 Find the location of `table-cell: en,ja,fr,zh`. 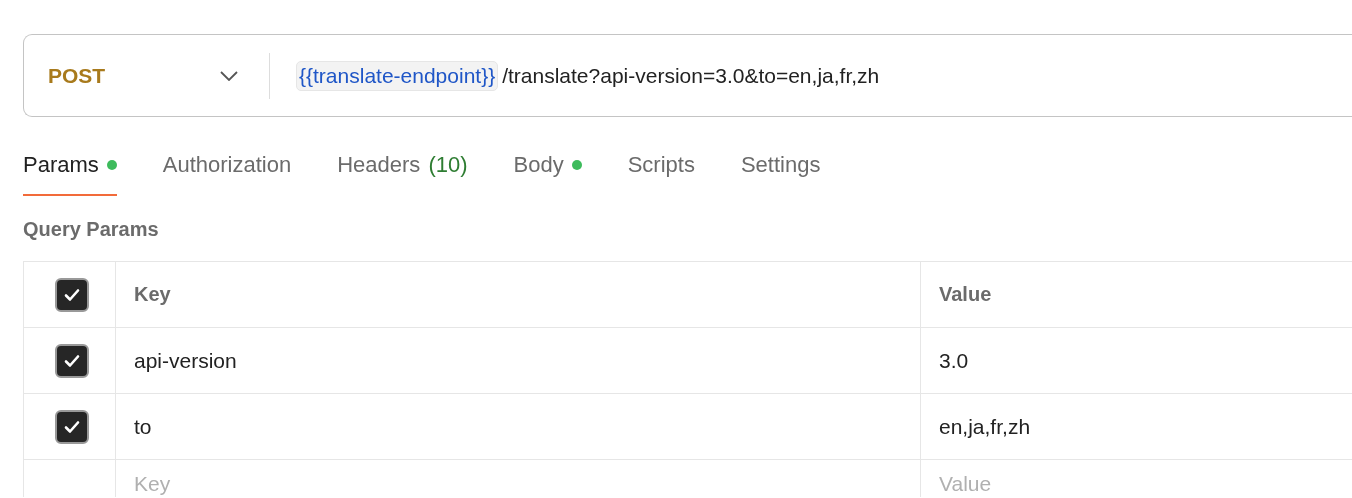

table-cell: en,ja,fr,zh is located at coordinates (985, 426).